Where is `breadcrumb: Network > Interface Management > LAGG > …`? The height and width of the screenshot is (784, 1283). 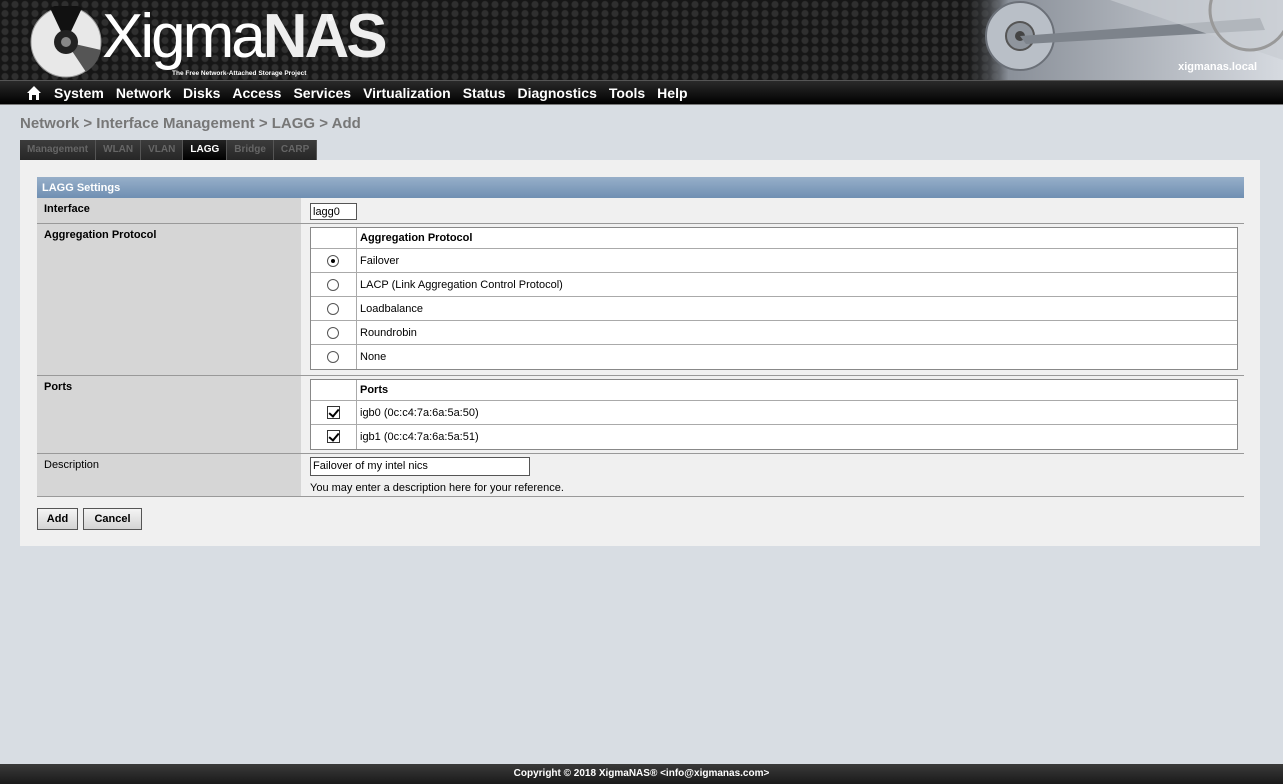 breadcrumb: Network > Interface Management > LAGG > … is located at coordinates (190, 123).